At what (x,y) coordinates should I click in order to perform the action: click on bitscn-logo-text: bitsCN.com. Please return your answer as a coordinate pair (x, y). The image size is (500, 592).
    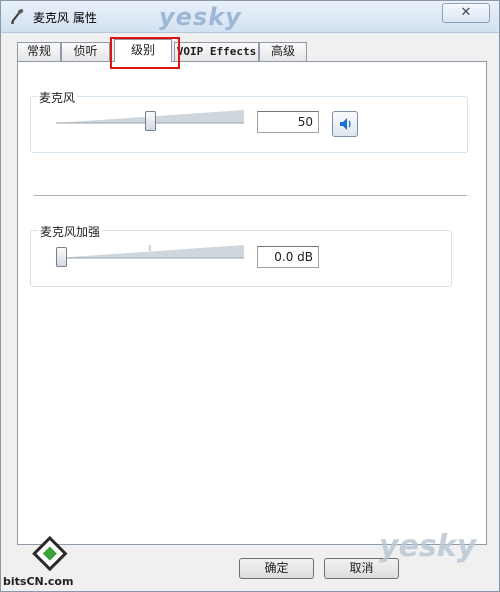
    Looking at the image, I should click on (38, 581).